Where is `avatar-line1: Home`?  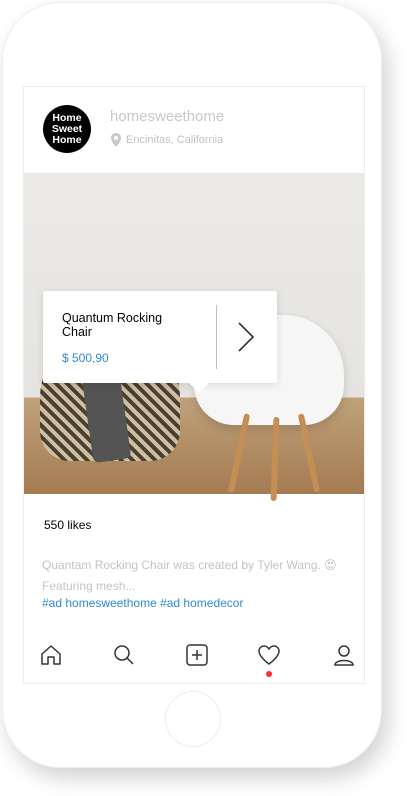
avatar-line1: Home is located at coordinates (67, 117).